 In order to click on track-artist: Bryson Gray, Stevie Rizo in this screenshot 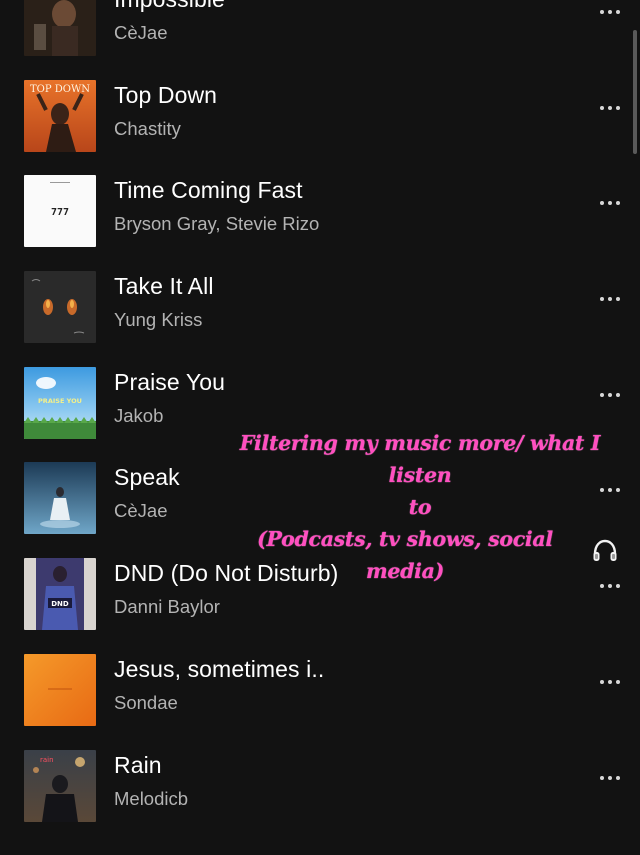, I will do `click(217, 224)`.